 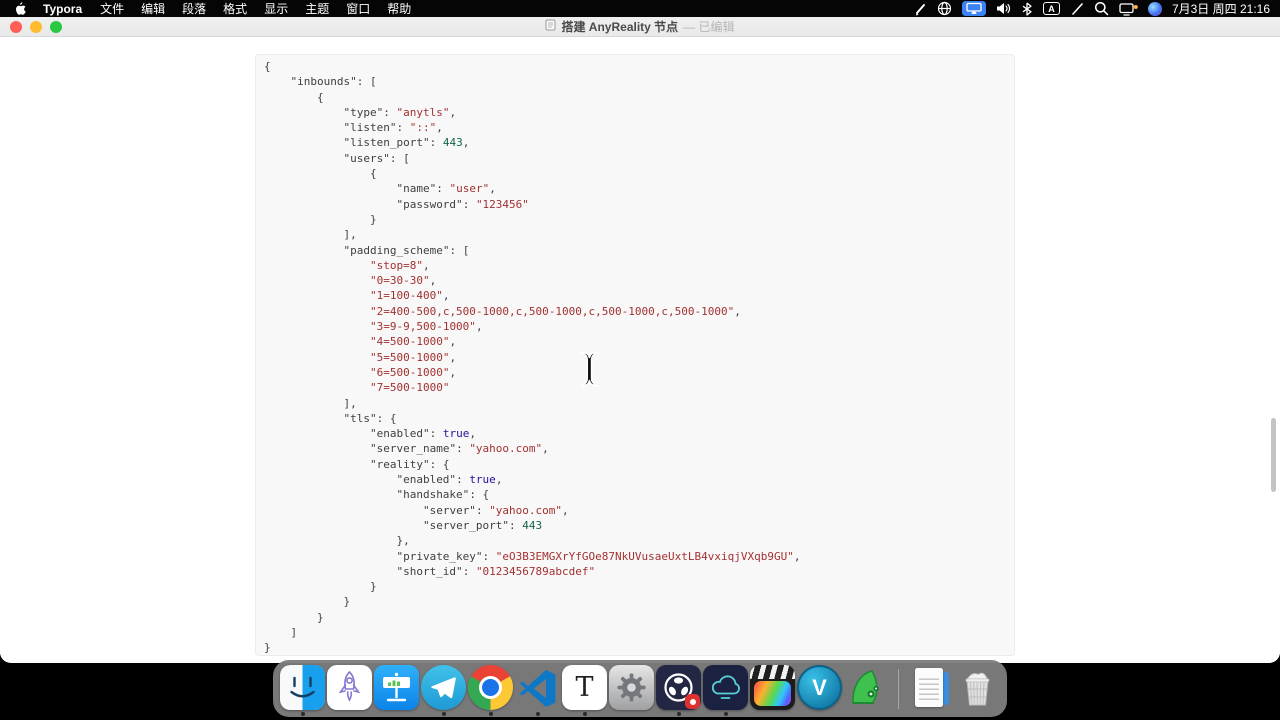 I want to click on code-line: "3=9-9,500-1000",, so click(x=635, y=326).